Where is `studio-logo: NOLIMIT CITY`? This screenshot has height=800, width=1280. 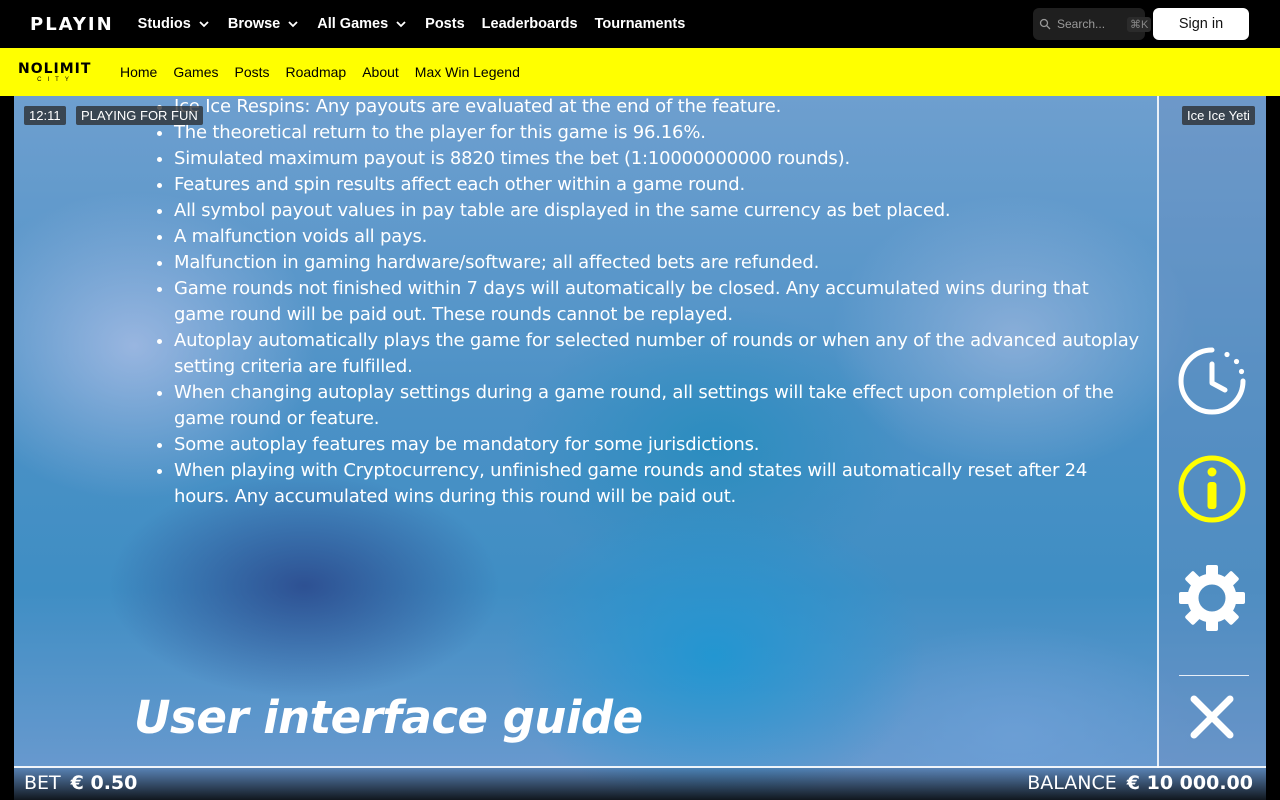
studio-logo: NOLIMIT CITY is located at coordinates (56, 72).